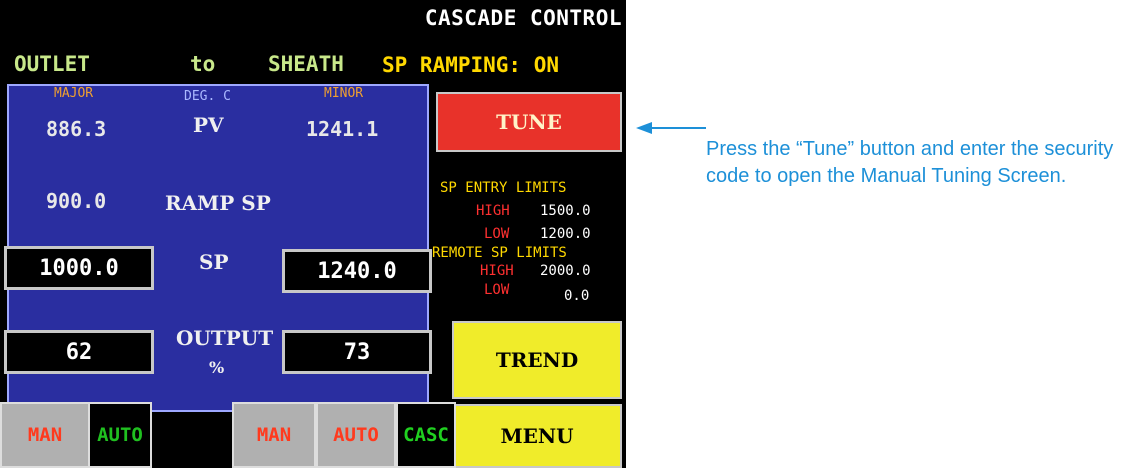  I want to click on sp-label: SP, so click(214, 262).